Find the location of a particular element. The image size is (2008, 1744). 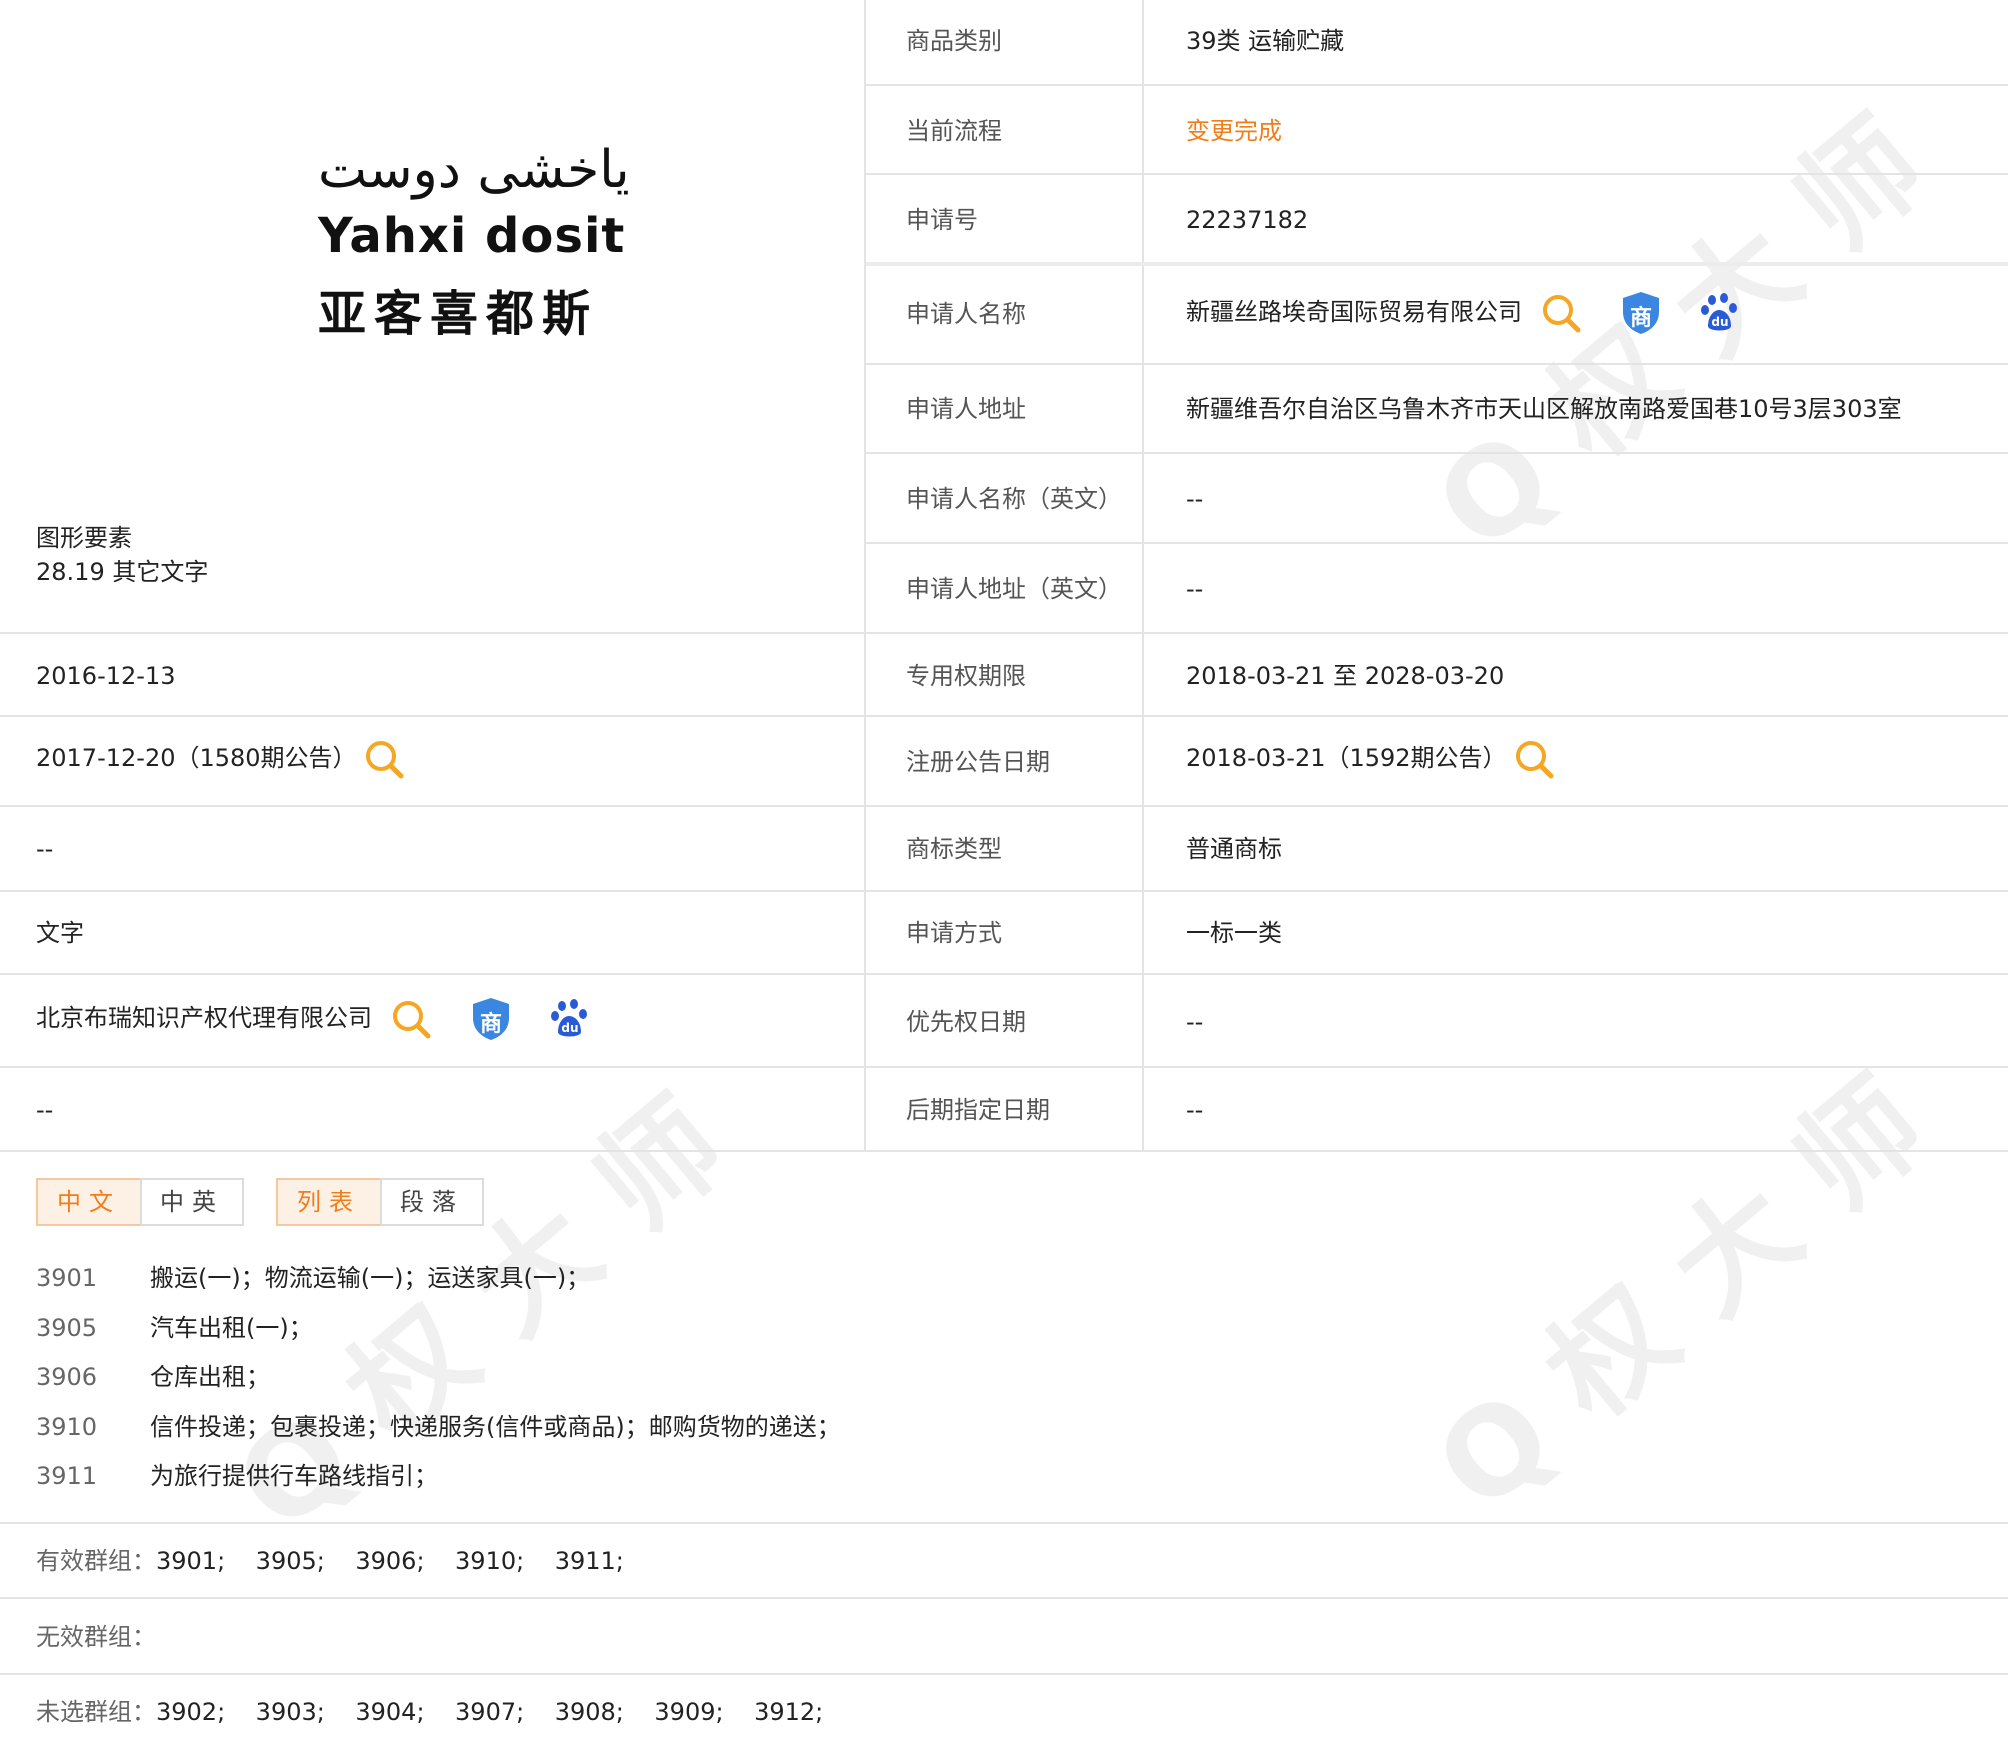

label-applicant-en: 申请人名称（英文） is located at coordinates (1014, 499).